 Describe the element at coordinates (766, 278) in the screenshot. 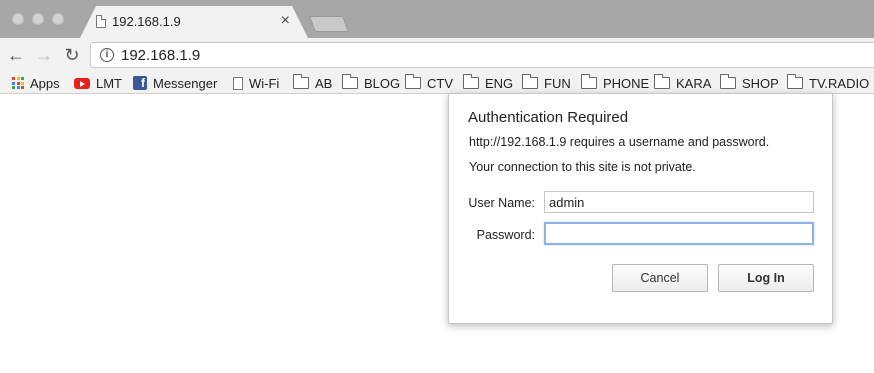

I see `log-in-button: Log In` at that location.